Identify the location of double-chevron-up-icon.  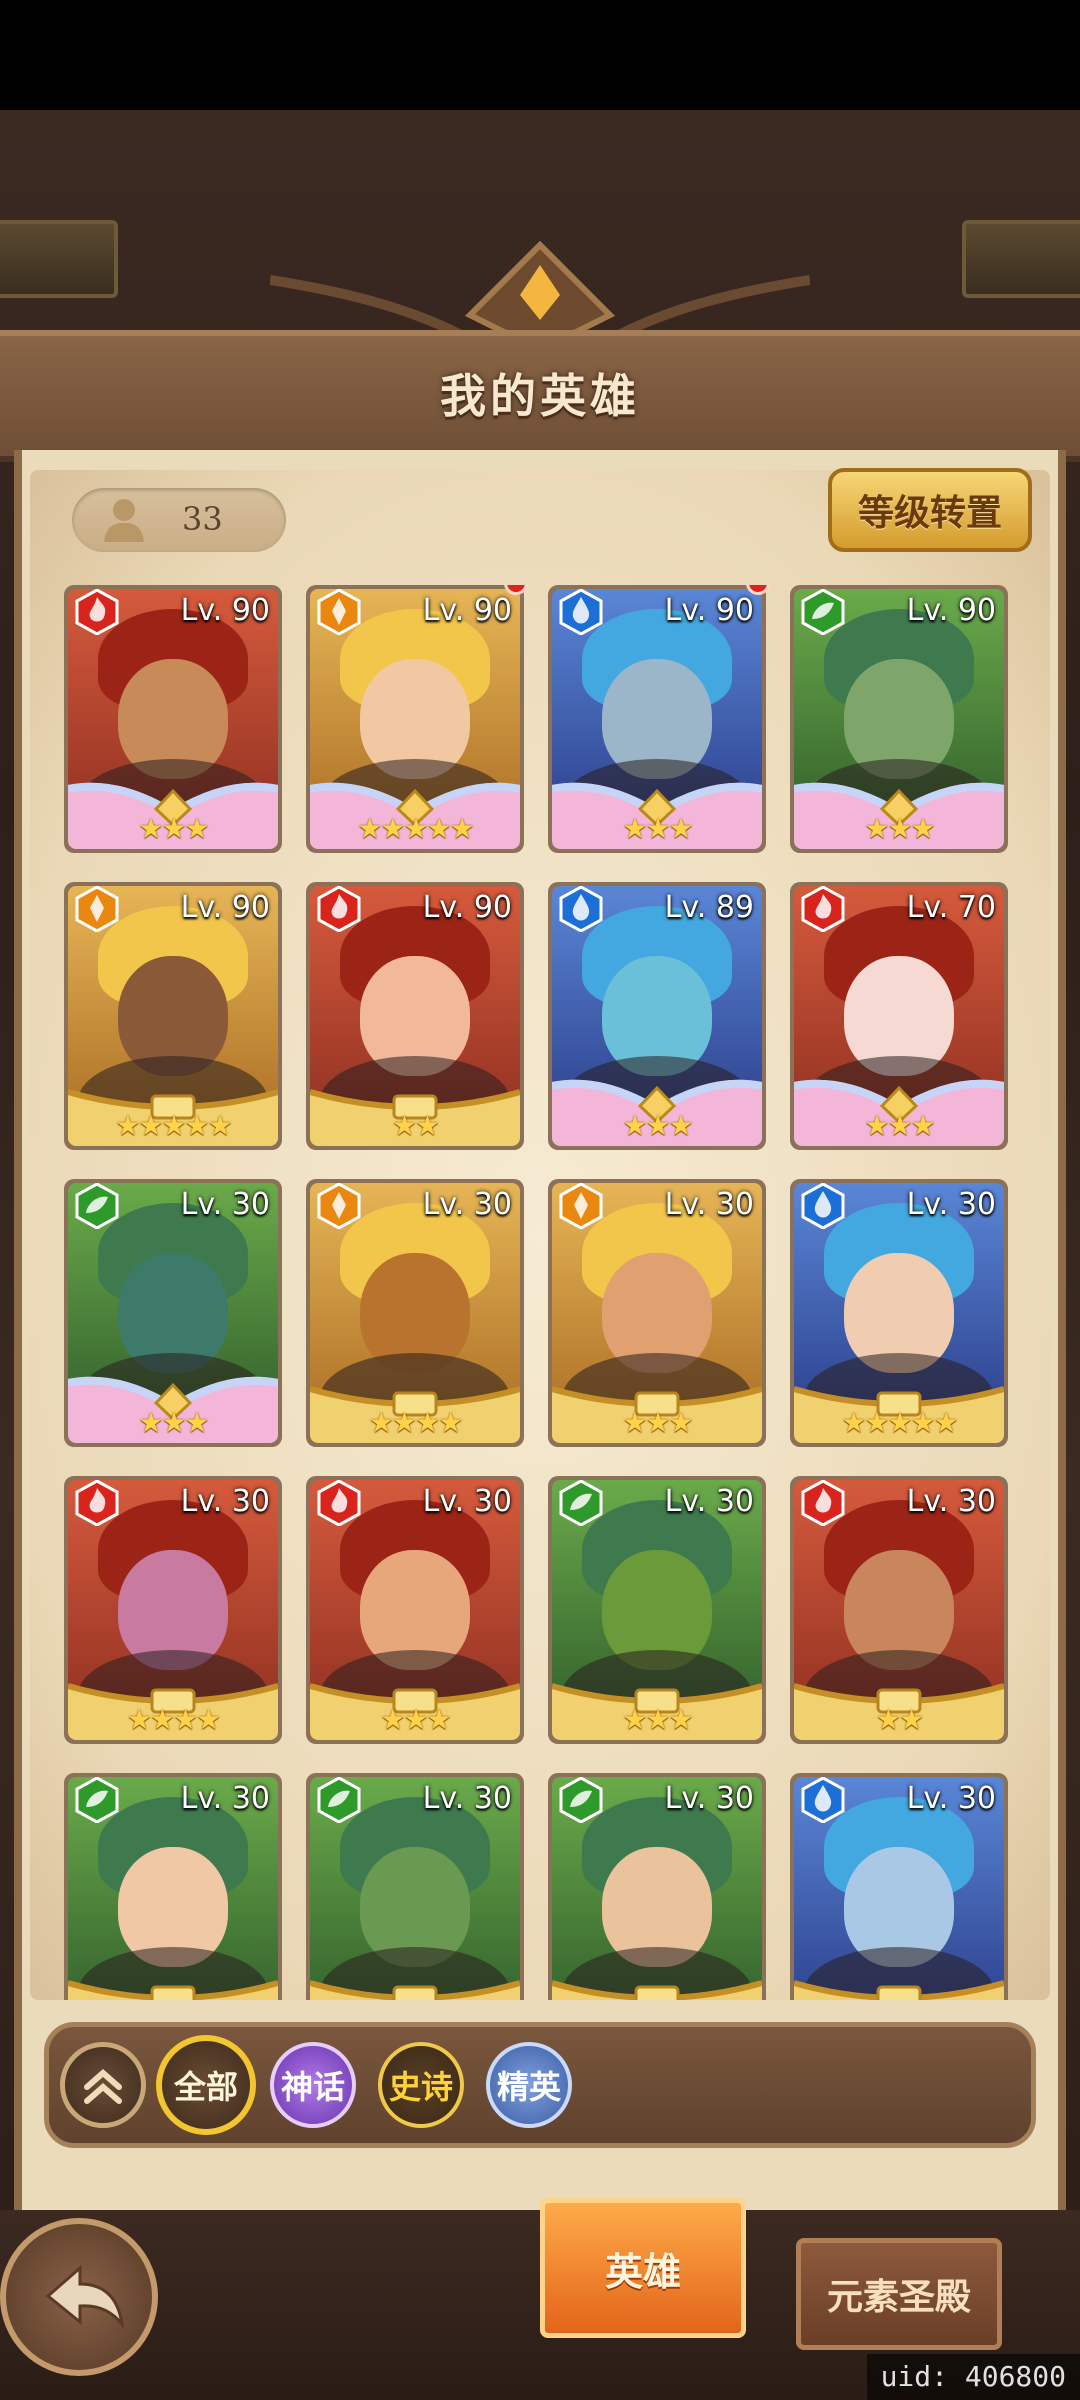
(103, 2086).